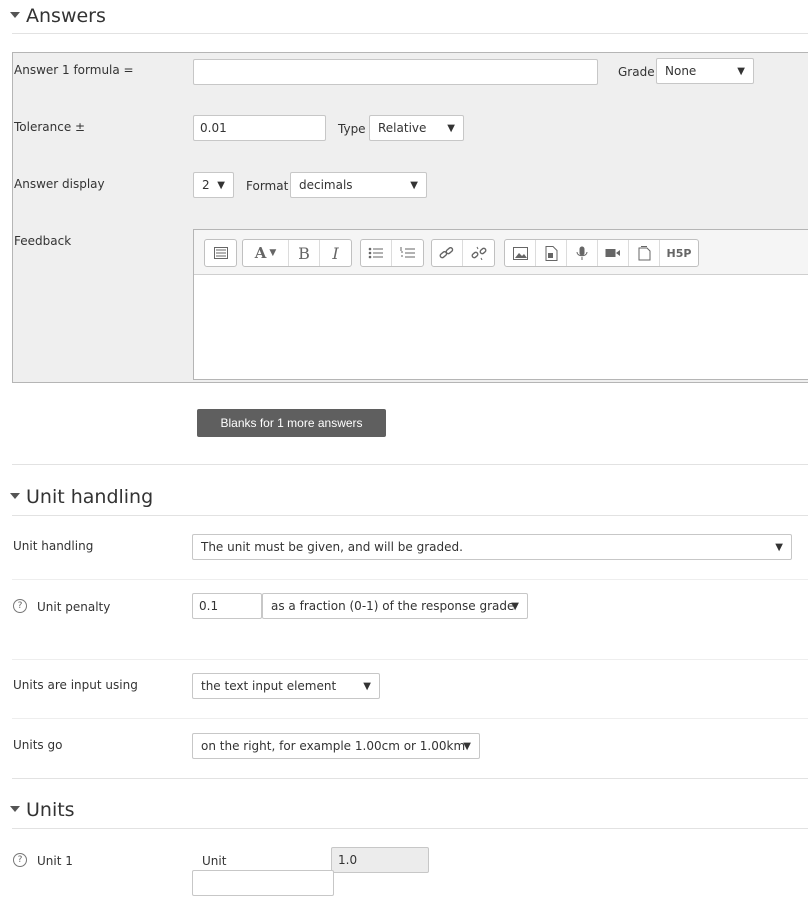 The height and width of the screenshot is (908, 808). What do you see at coordinates (679, 253) in the screenshot?
I see `h5p-icon: H5P` at bounding box center [679, 253].